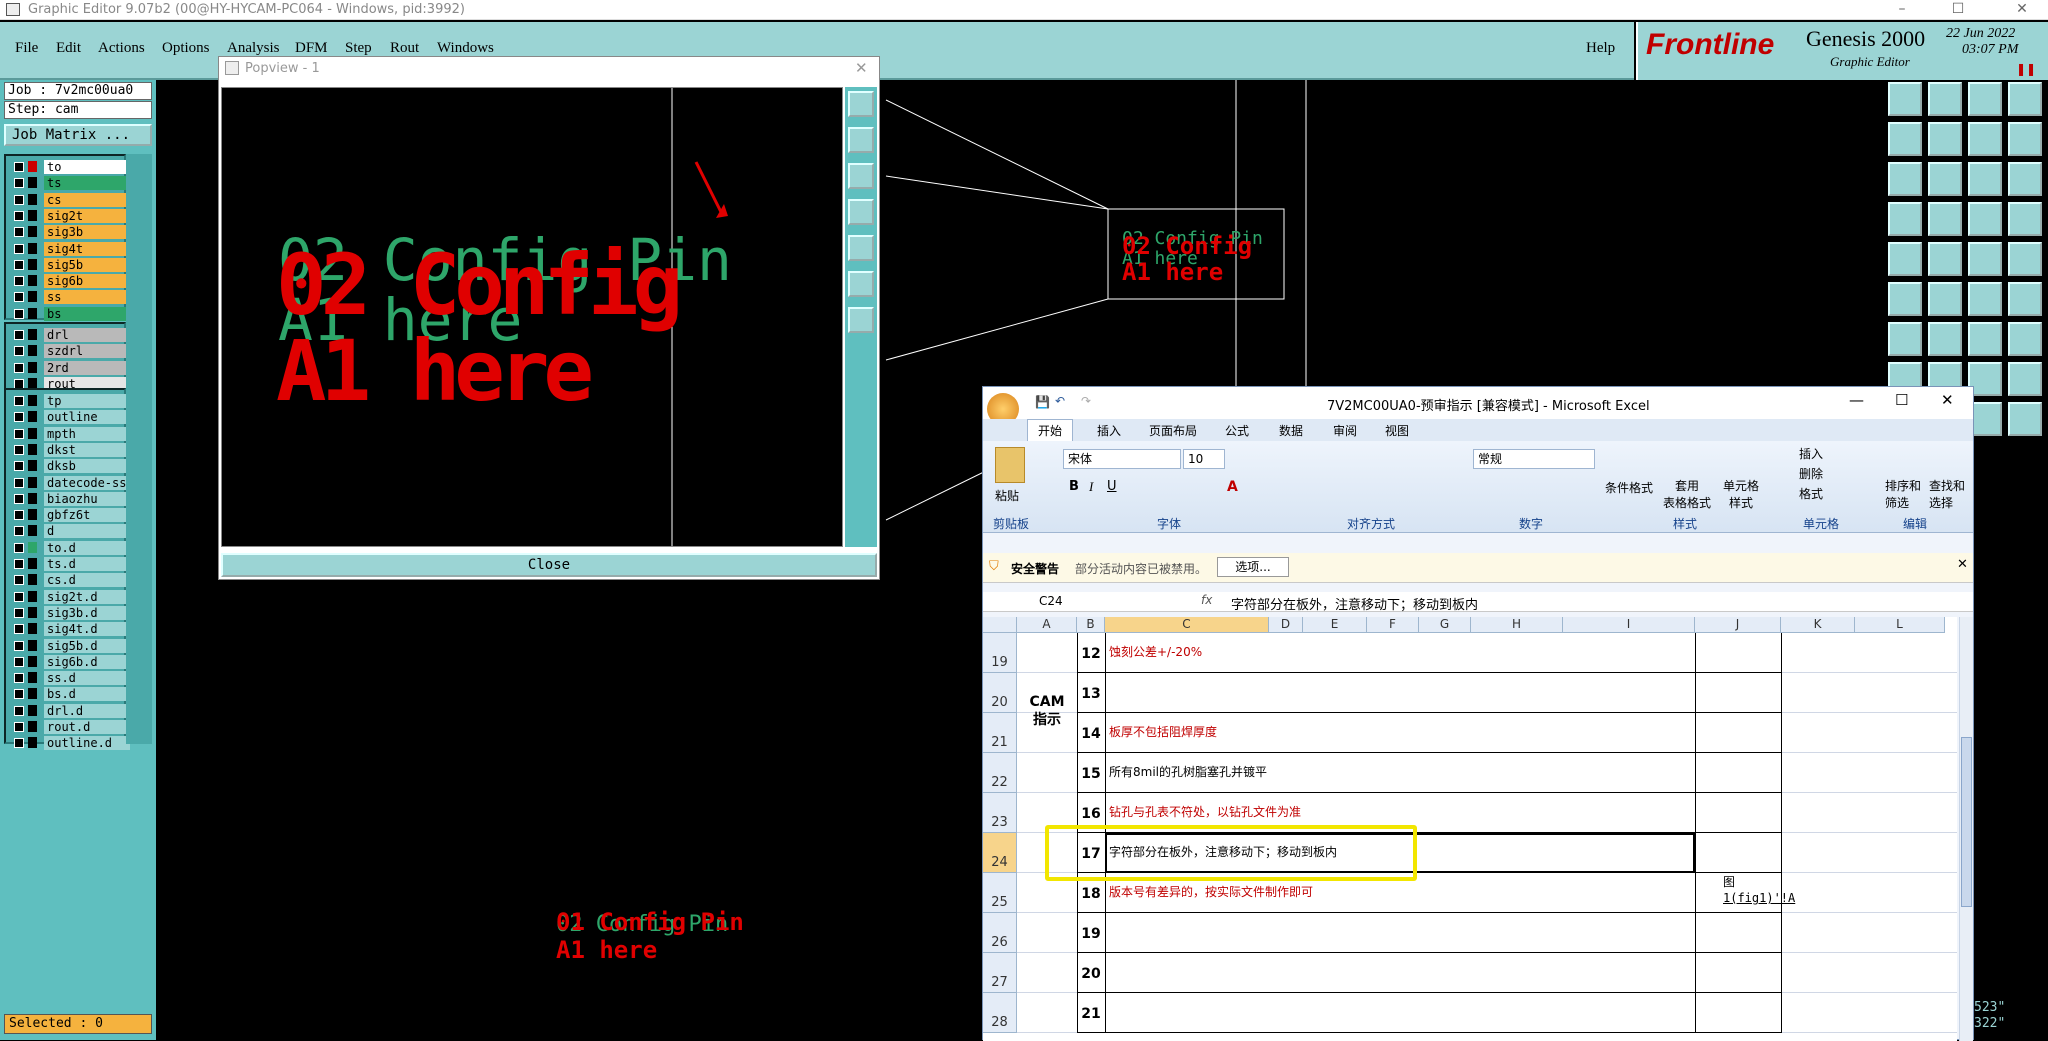 This screenshot has height=1041, width=2048. I want to click on pop-zoom-in-button, so click(861, 140).